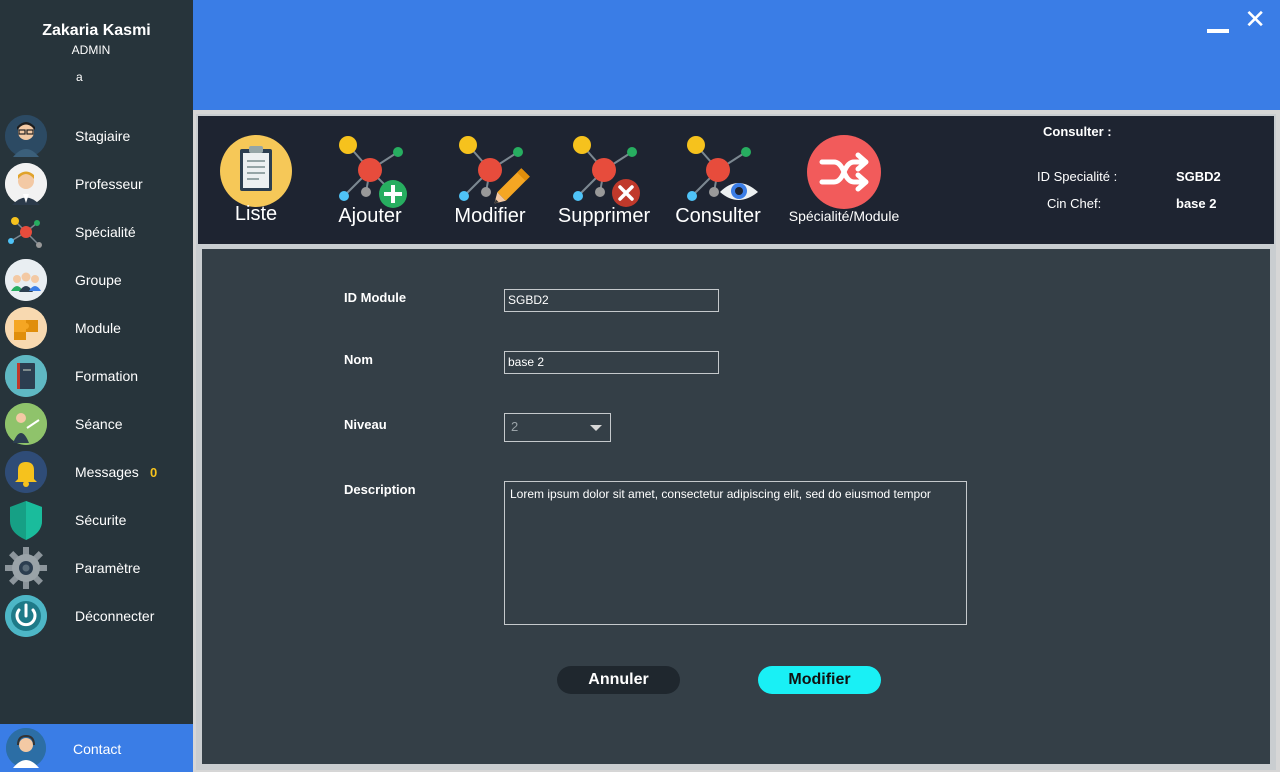 Image resolution: width=1280 pixels, height=772 pixels. I want to click on modify-button: Modifier, so click(819, 680).